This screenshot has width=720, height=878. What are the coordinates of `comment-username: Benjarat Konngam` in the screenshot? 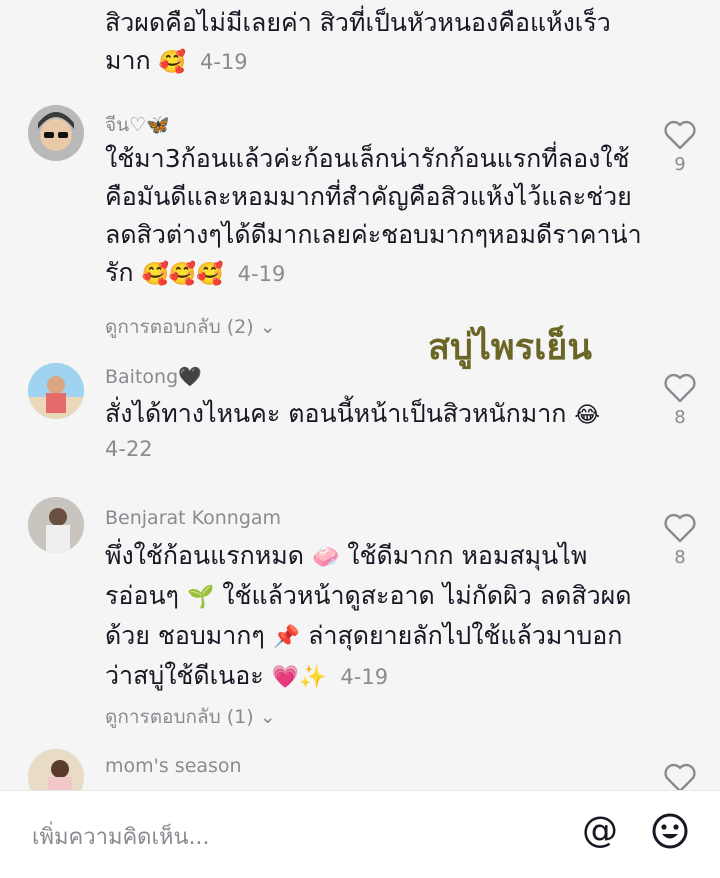 It's located at (193, 518).